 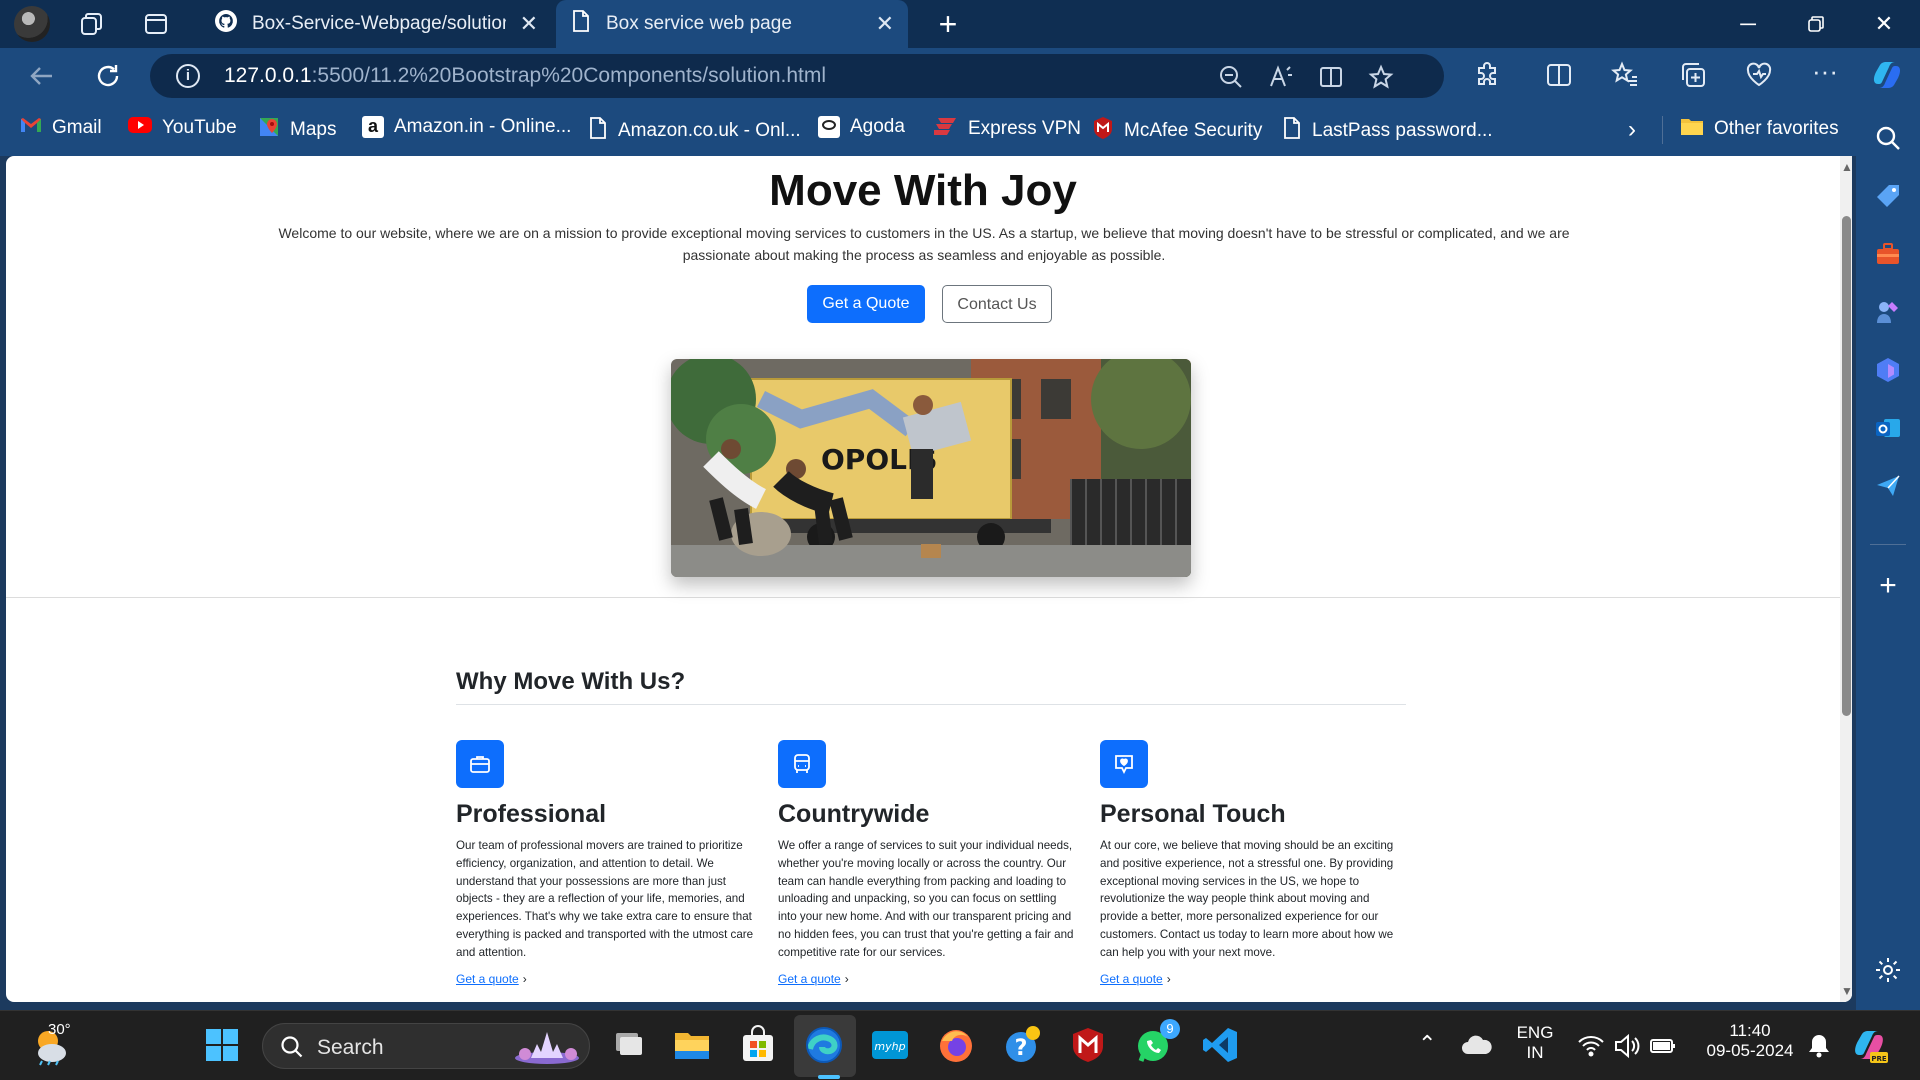 What do you see at coordinates (931, 704) in the screenshot?
I see `features-divider` at bounding box center [931, 704].